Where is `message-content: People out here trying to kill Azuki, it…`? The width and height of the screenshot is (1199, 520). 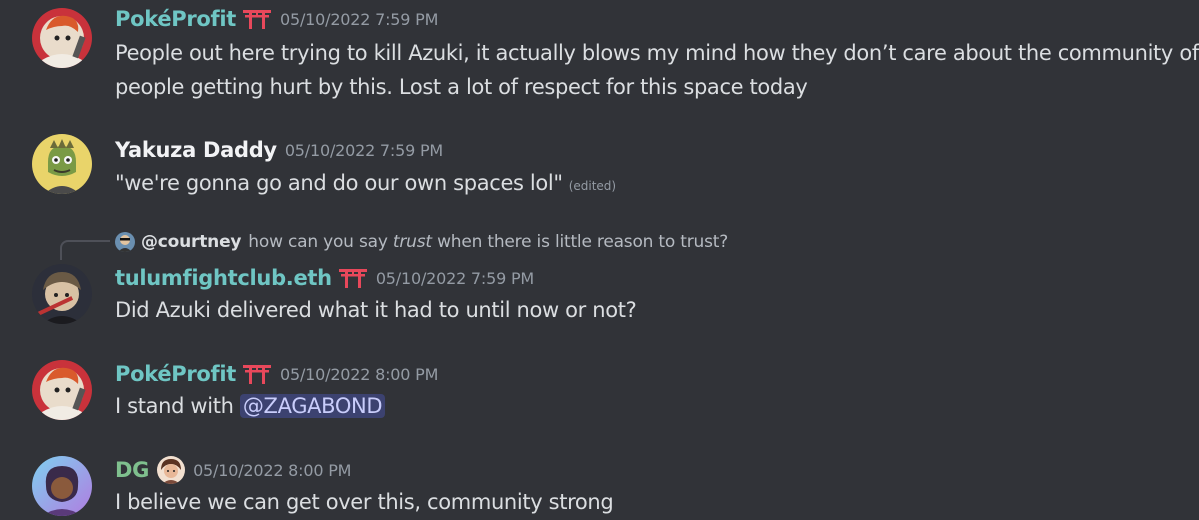 message-content: People out here trying to kill Azuki, it… is located at coordinates (657, 70).